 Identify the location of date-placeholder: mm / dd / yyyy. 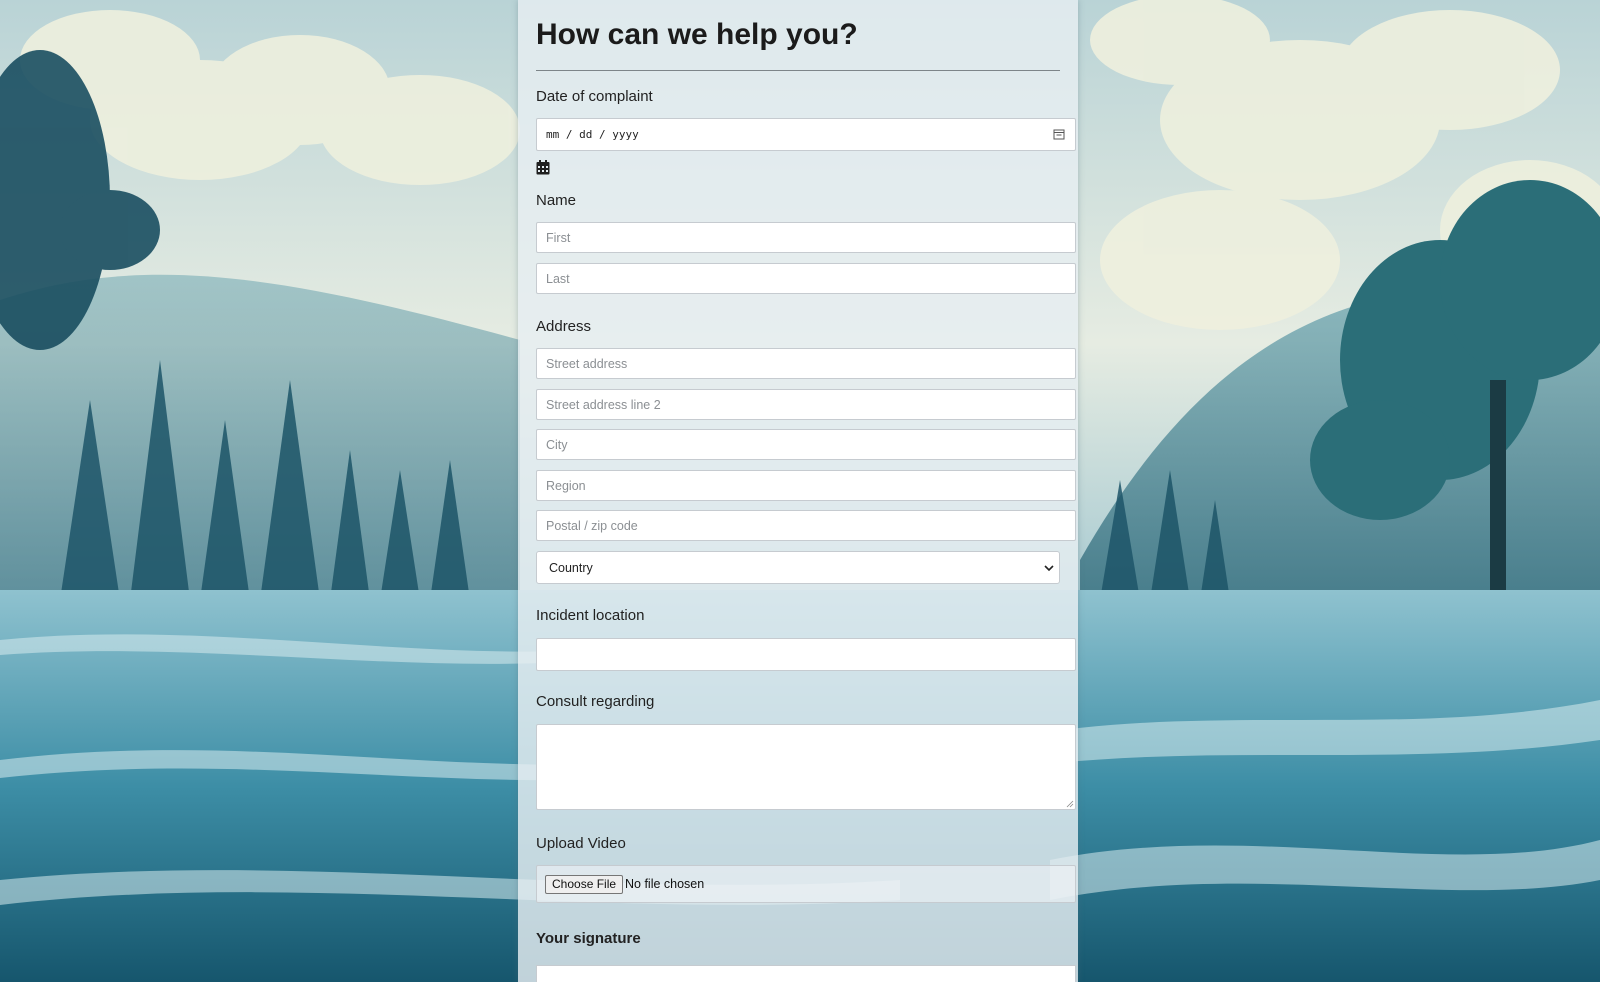
(592, 134).